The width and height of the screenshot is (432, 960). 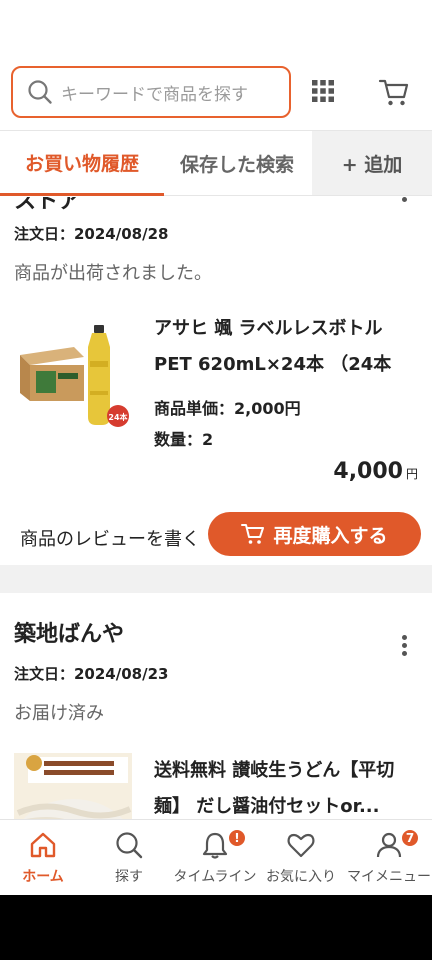 I want to click on order-date: 注文日：2024/08/28, so click(x=91, y=234).